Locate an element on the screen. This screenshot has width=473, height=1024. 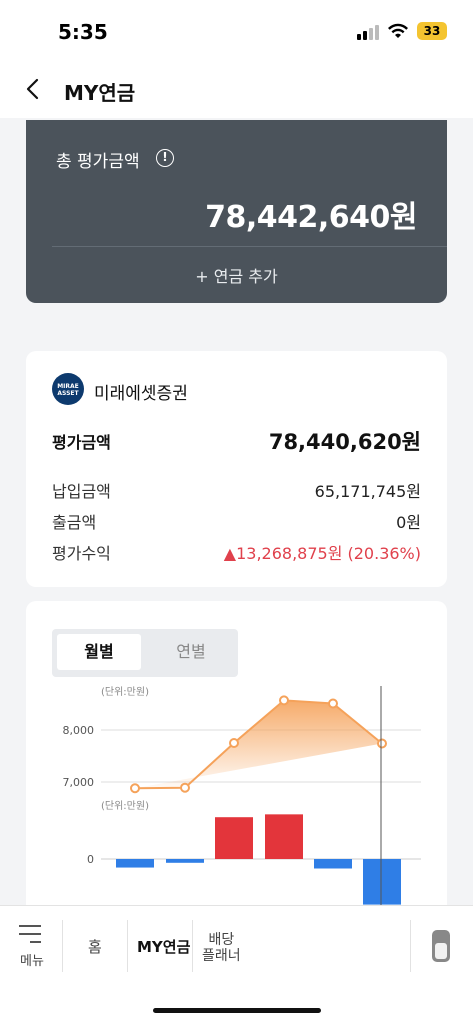
wifi-icon is located at coordinates (398, 30).